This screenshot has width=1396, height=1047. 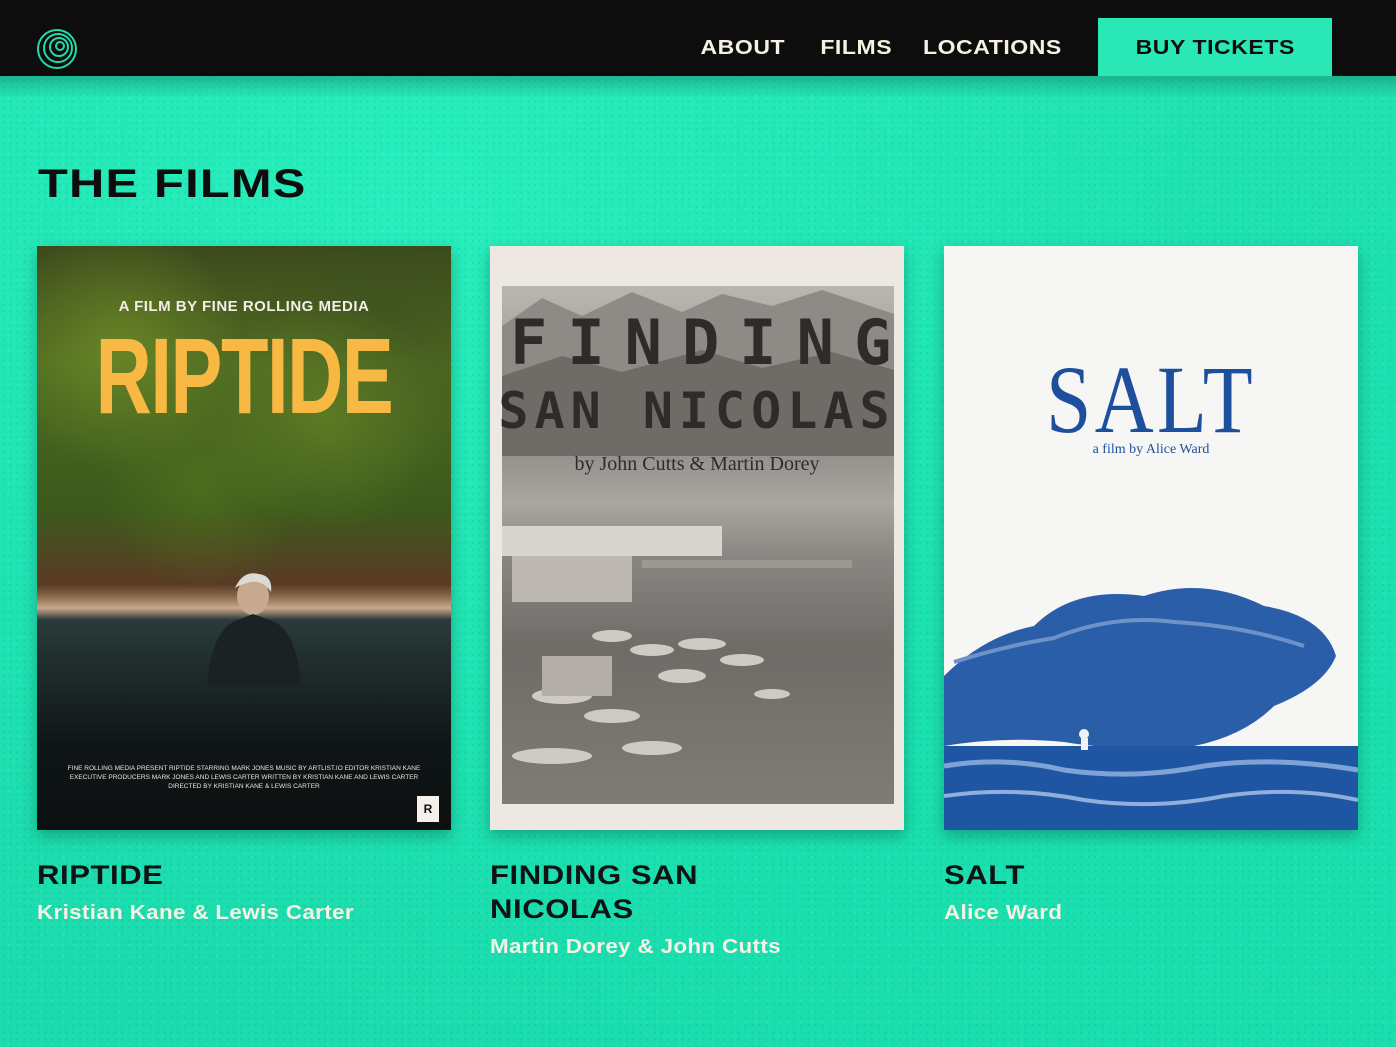 What do you see at coordinates (244, 375) in the screenshot?
I see `poster-title: RIPTIDE` at bounding box center [244, 375].